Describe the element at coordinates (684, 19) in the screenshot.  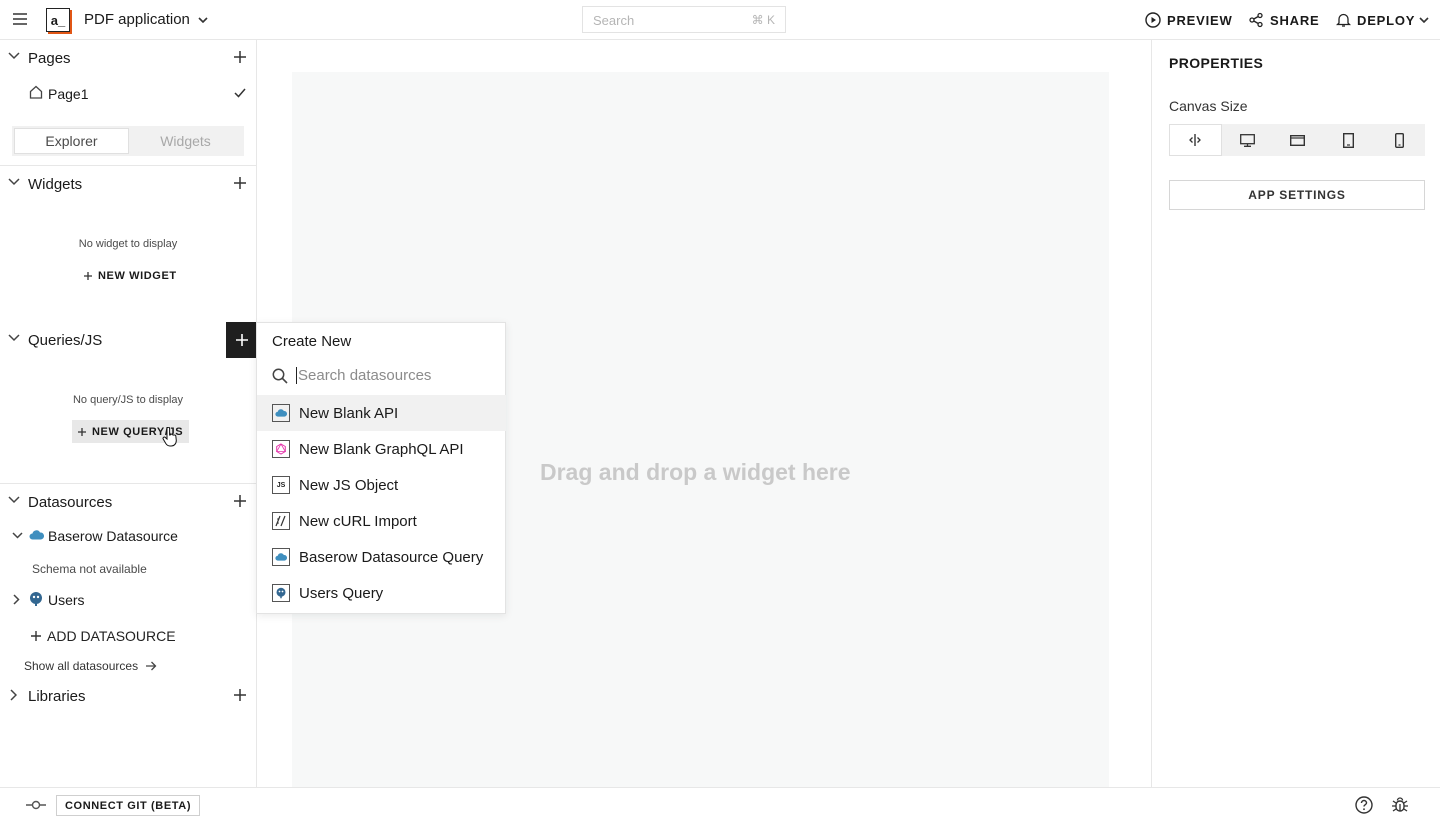
I see `search-input: Search ⌘ K` at that location.